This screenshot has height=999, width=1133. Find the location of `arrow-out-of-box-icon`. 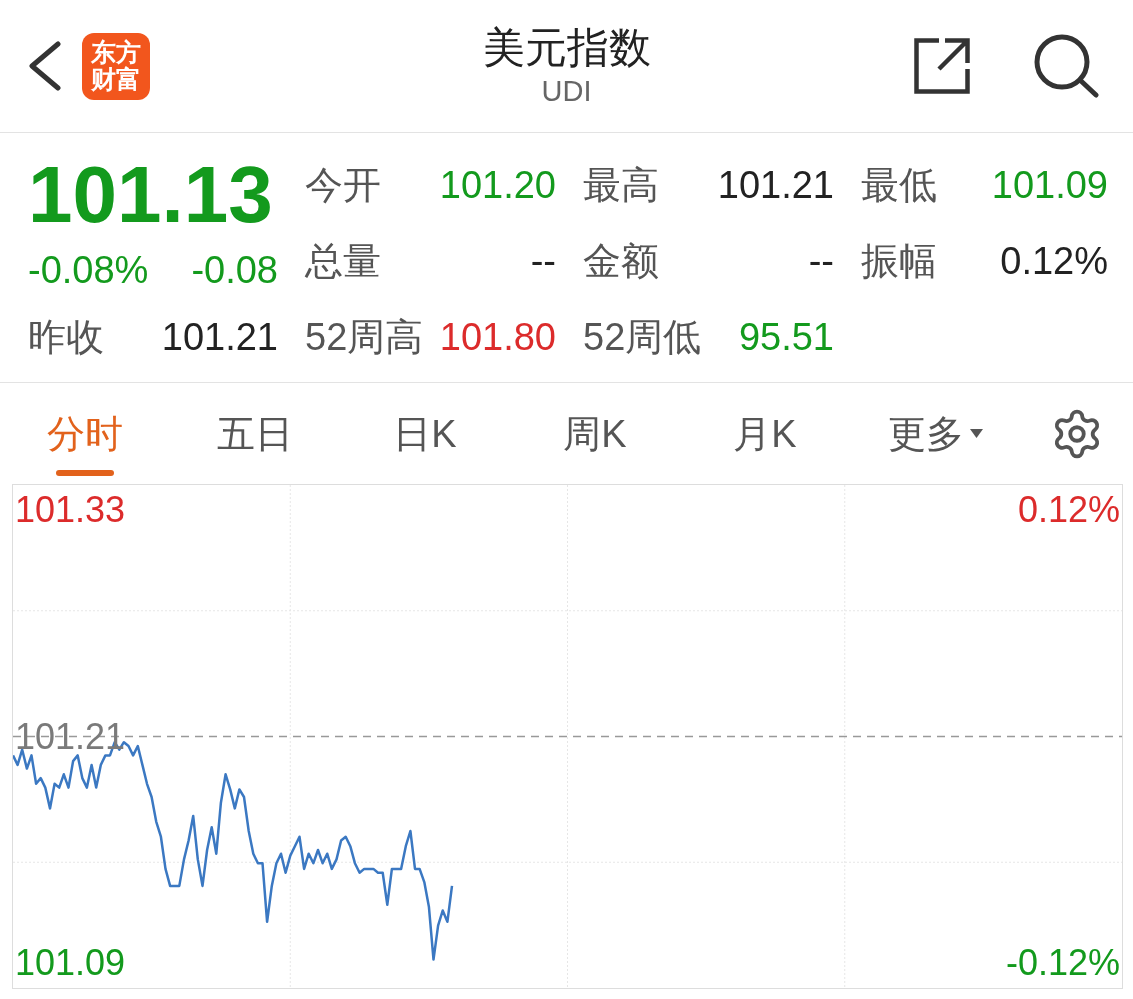

arrow-out-of-box-icon is located at coordinates (942, 66).